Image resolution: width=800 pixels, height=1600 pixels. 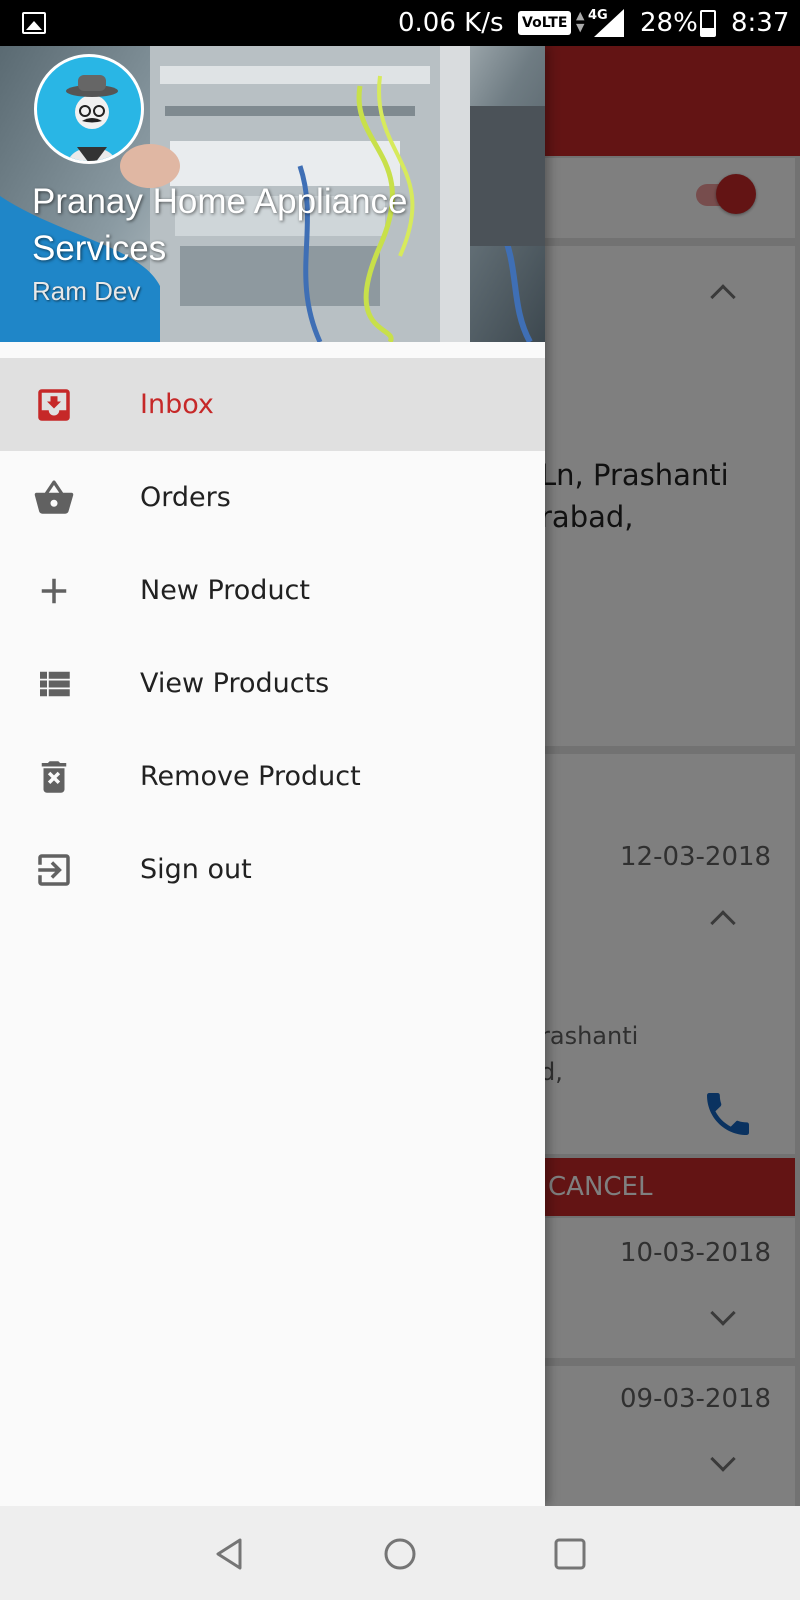 I want to click on basket-icon, so click(x=54, y=497).